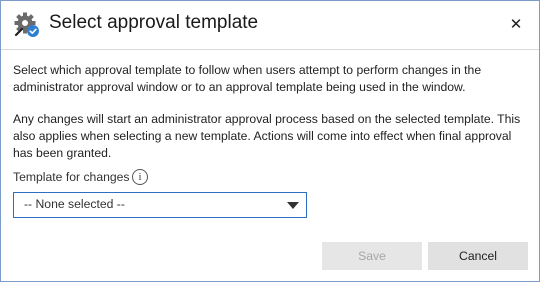  I want to click on info-icon: i, so click(140, 177).